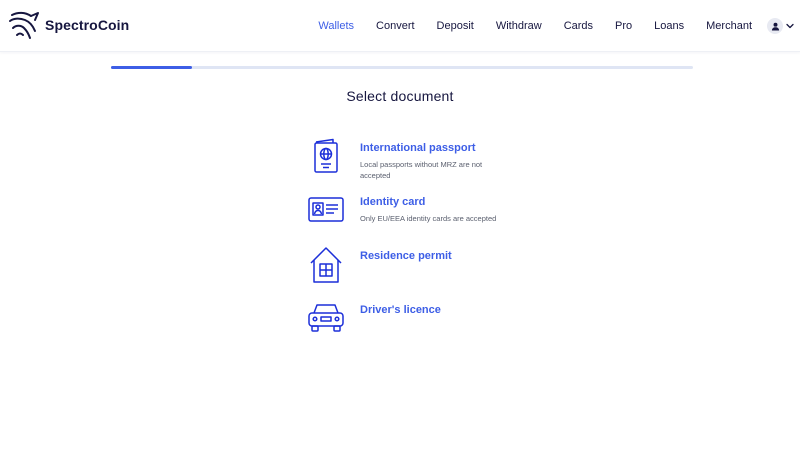 This screenshot has height=454, width=800. Describe the element at coordinates (400, 96) in the screenshot. I see `page-title: Select document` at that location.